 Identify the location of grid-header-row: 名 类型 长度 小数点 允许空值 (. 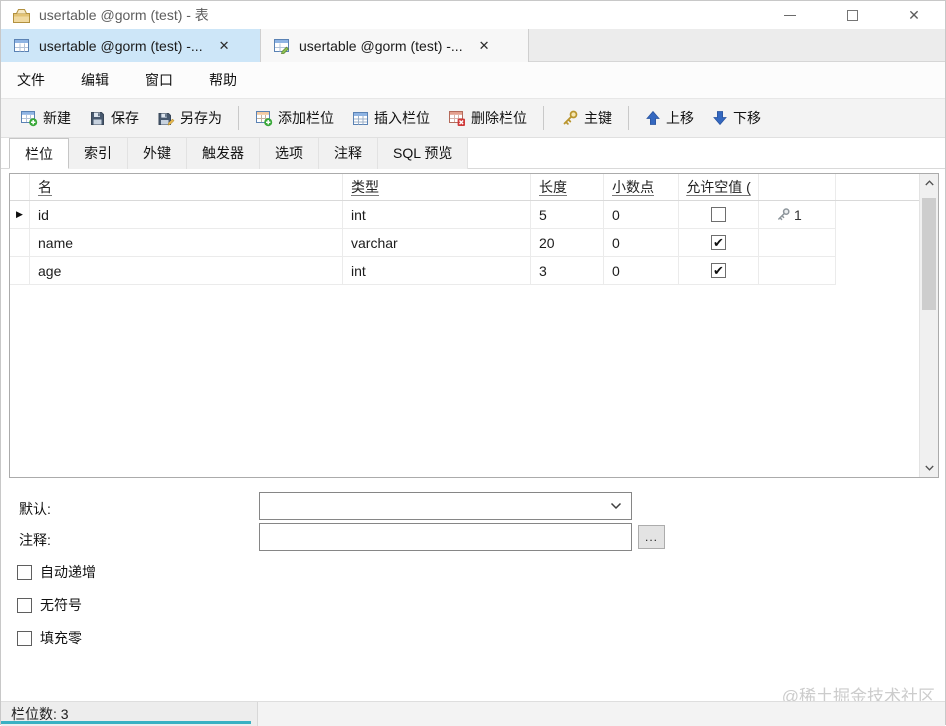
(464, 187).